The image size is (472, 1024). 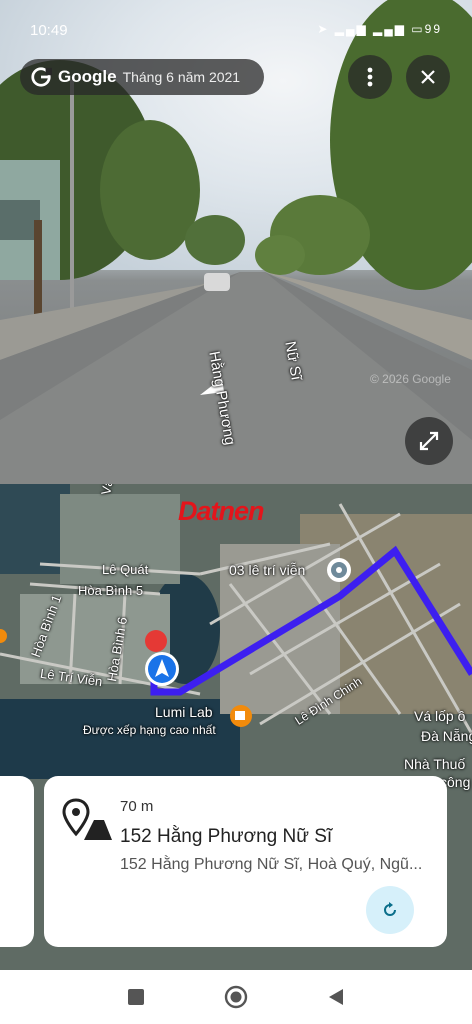 I want to click on expand-button, so click(x=429, y=441).